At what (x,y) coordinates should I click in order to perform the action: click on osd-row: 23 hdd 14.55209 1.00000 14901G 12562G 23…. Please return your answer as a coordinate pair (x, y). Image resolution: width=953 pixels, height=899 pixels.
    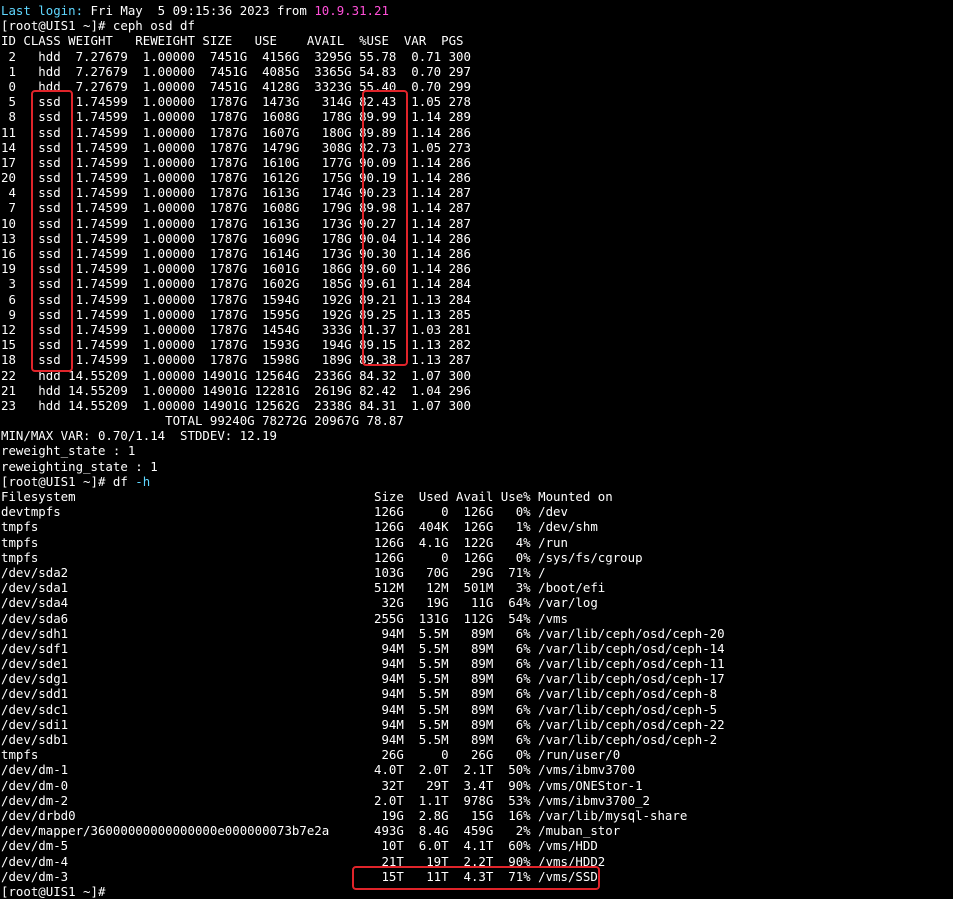
    Looking at the image, I should click on (236, 405).